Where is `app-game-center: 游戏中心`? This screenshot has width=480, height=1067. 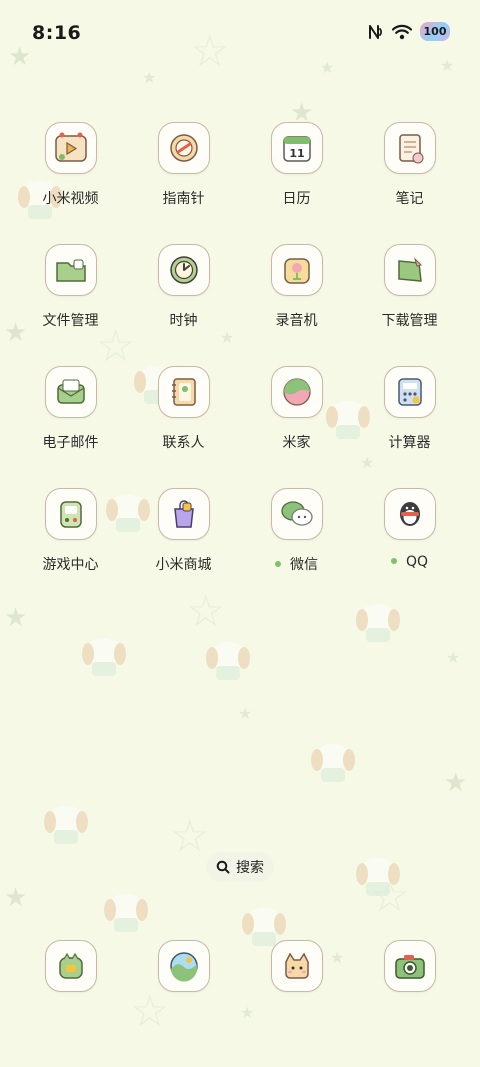 app-game-center: 游戏中心 is located at coordinates (70, 531).